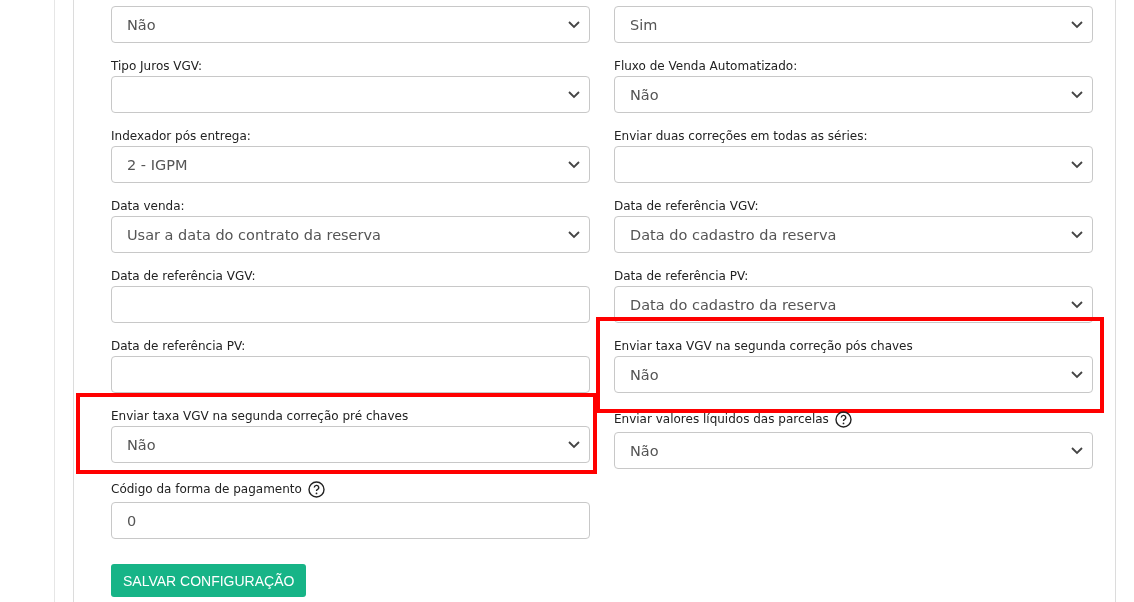  Describe the element at coordinates (206, 489) in the screenshot. I see `field-label: Código da forma de pagamento` at that location.